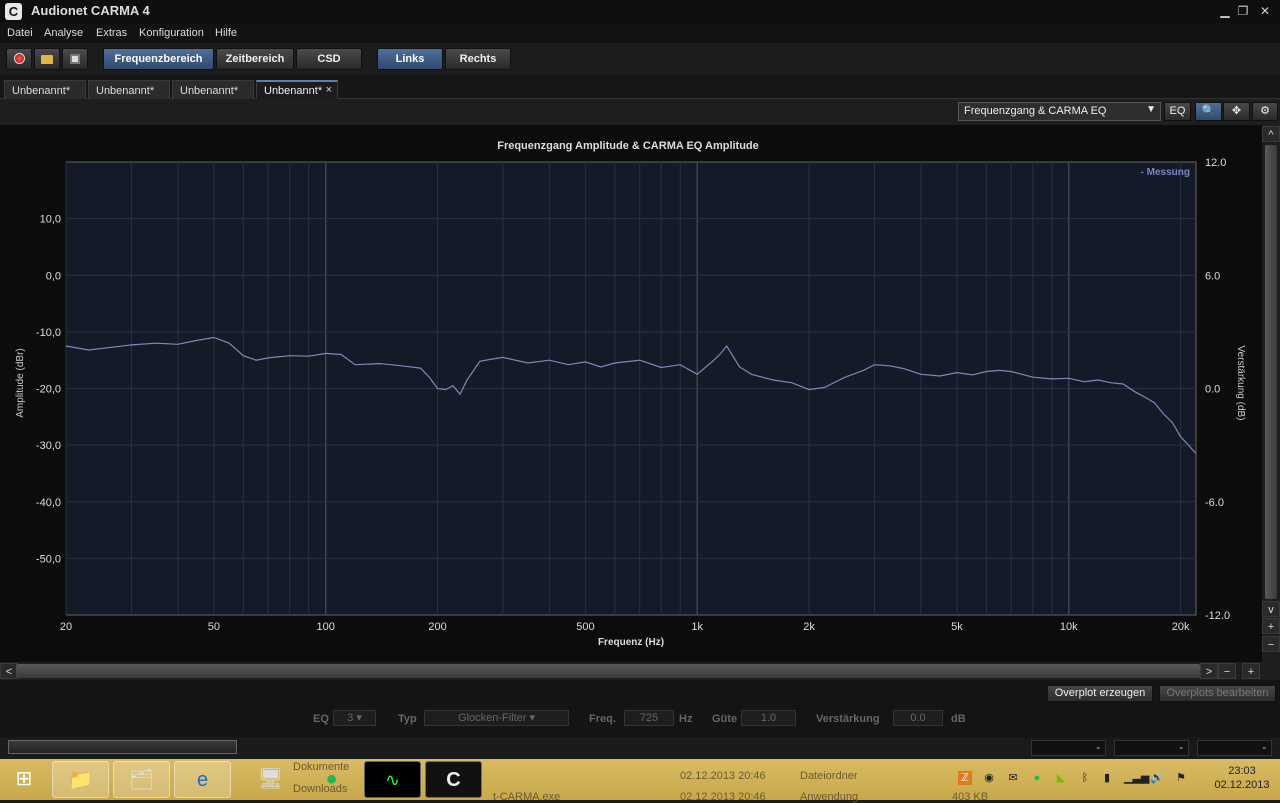  What do you see at coordinates (24, 779) in the screenshot?
I see `windows-start-icon: ⊞` at bounding box center [24, 779].